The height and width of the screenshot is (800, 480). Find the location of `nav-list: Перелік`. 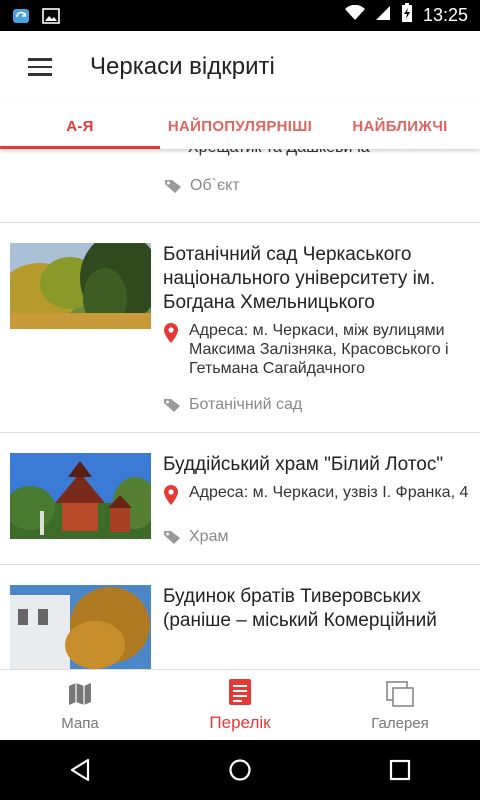

nav-list: Перелік is located at coordinates (240, 705).